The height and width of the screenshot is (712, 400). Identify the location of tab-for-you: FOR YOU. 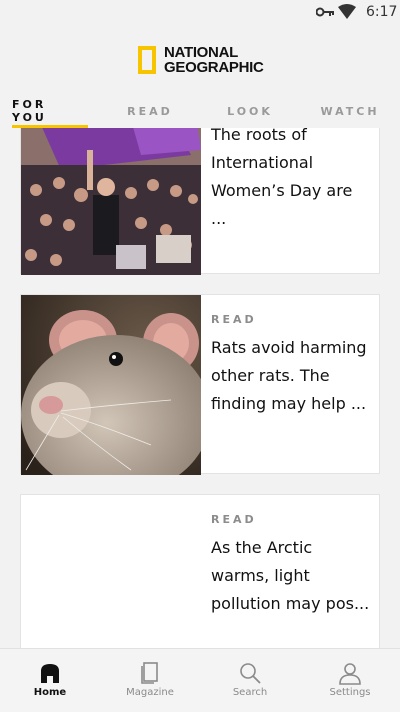
(50, 112).